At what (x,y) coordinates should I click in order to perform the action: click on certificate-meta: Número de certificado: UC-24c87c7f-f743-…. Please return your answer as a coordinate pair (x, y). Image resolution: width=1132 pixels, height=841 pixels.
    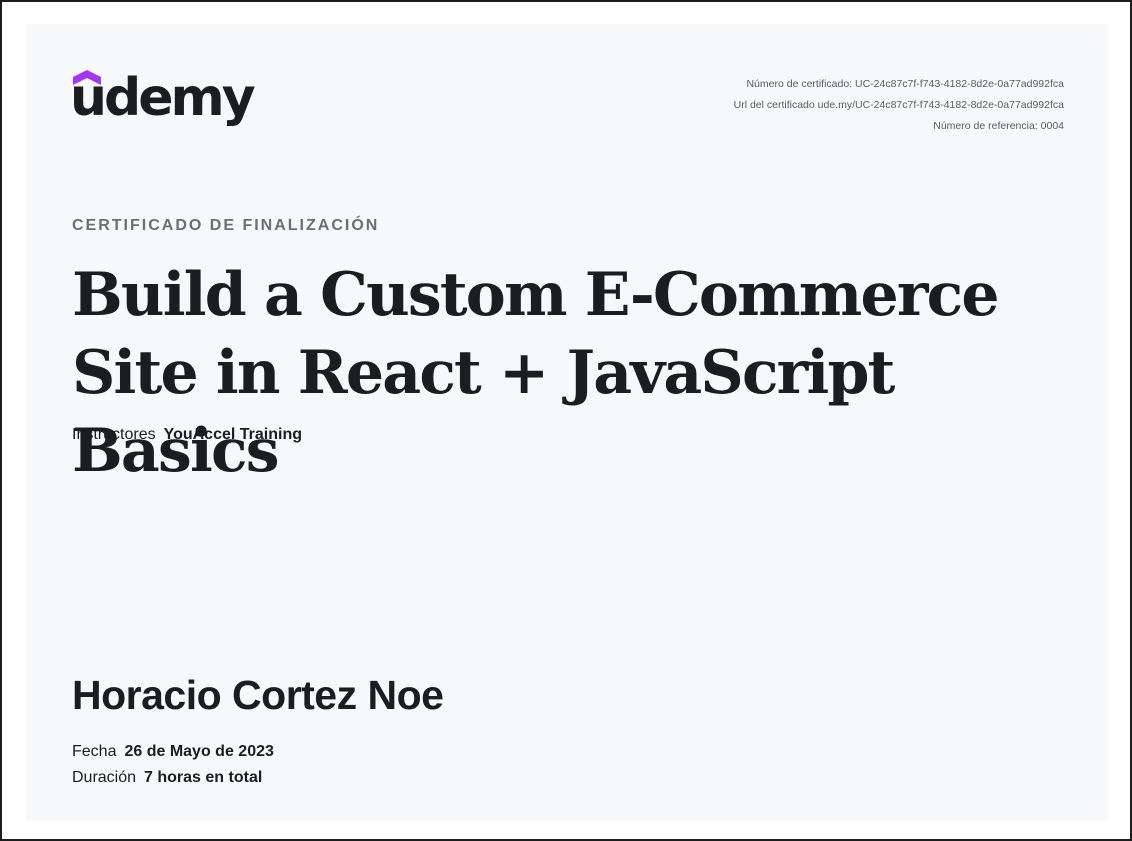
    Looking at the image, I should click on (899, 105).